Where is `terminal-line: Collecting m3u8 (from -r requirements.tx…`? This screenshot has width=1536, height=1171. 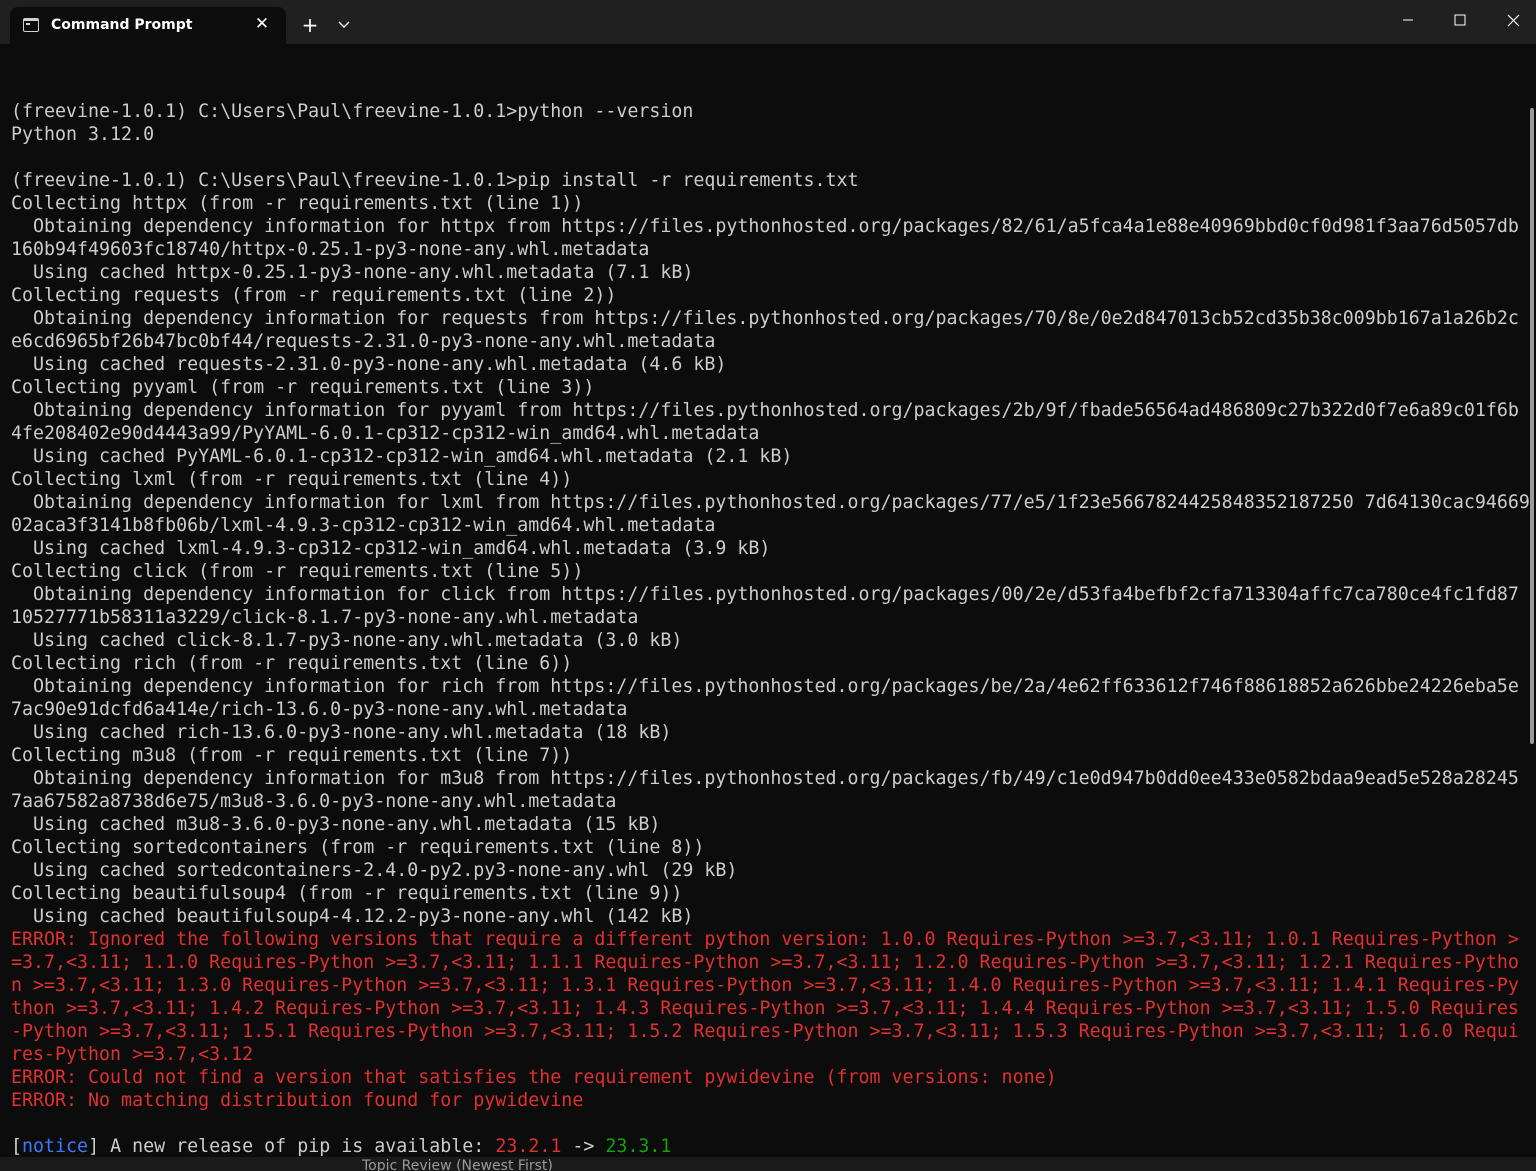
terminal-line: Collecting m3u8 (from -r requirements.tx… is located at coordinates (292, 755).